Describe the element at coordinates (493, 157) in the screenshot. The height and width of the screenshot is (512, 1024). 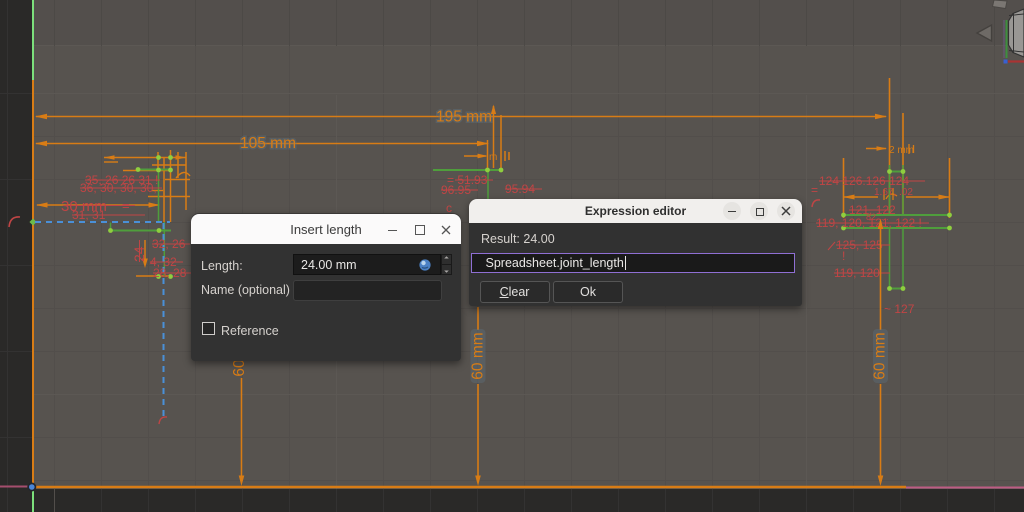
I see `svg-text: m` at that location.